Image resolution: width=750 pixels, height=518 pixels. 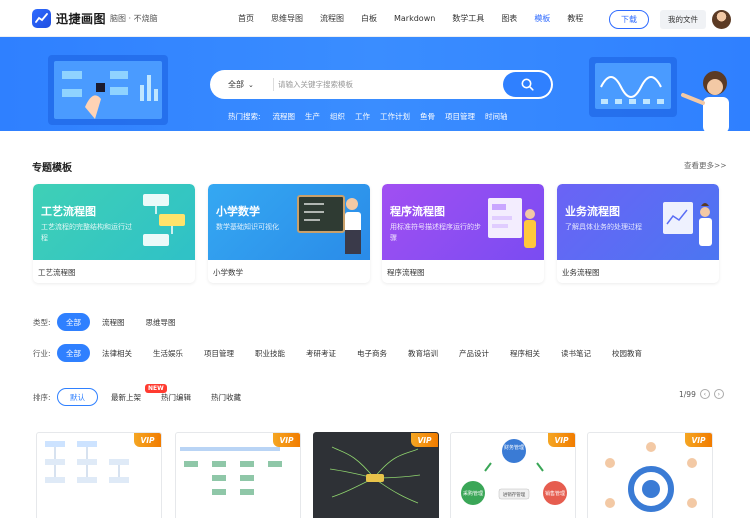 I want to click on type-filter-all: 全部, so click(x=73, y=322).